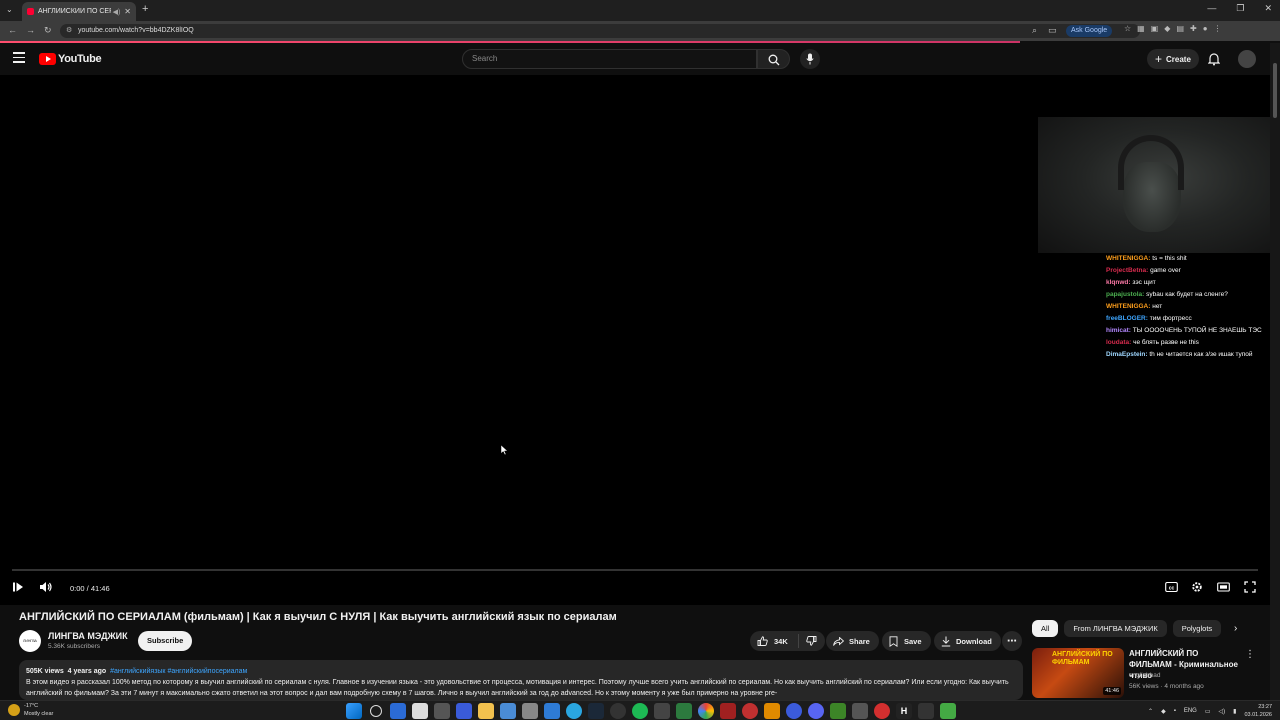 The height and width of the screenshot is (720, 1280). Describe the element at coordinates (178, 671) in the screenshot. I see `hashtags: #английскийязык #английскийпосериалам` at that location.